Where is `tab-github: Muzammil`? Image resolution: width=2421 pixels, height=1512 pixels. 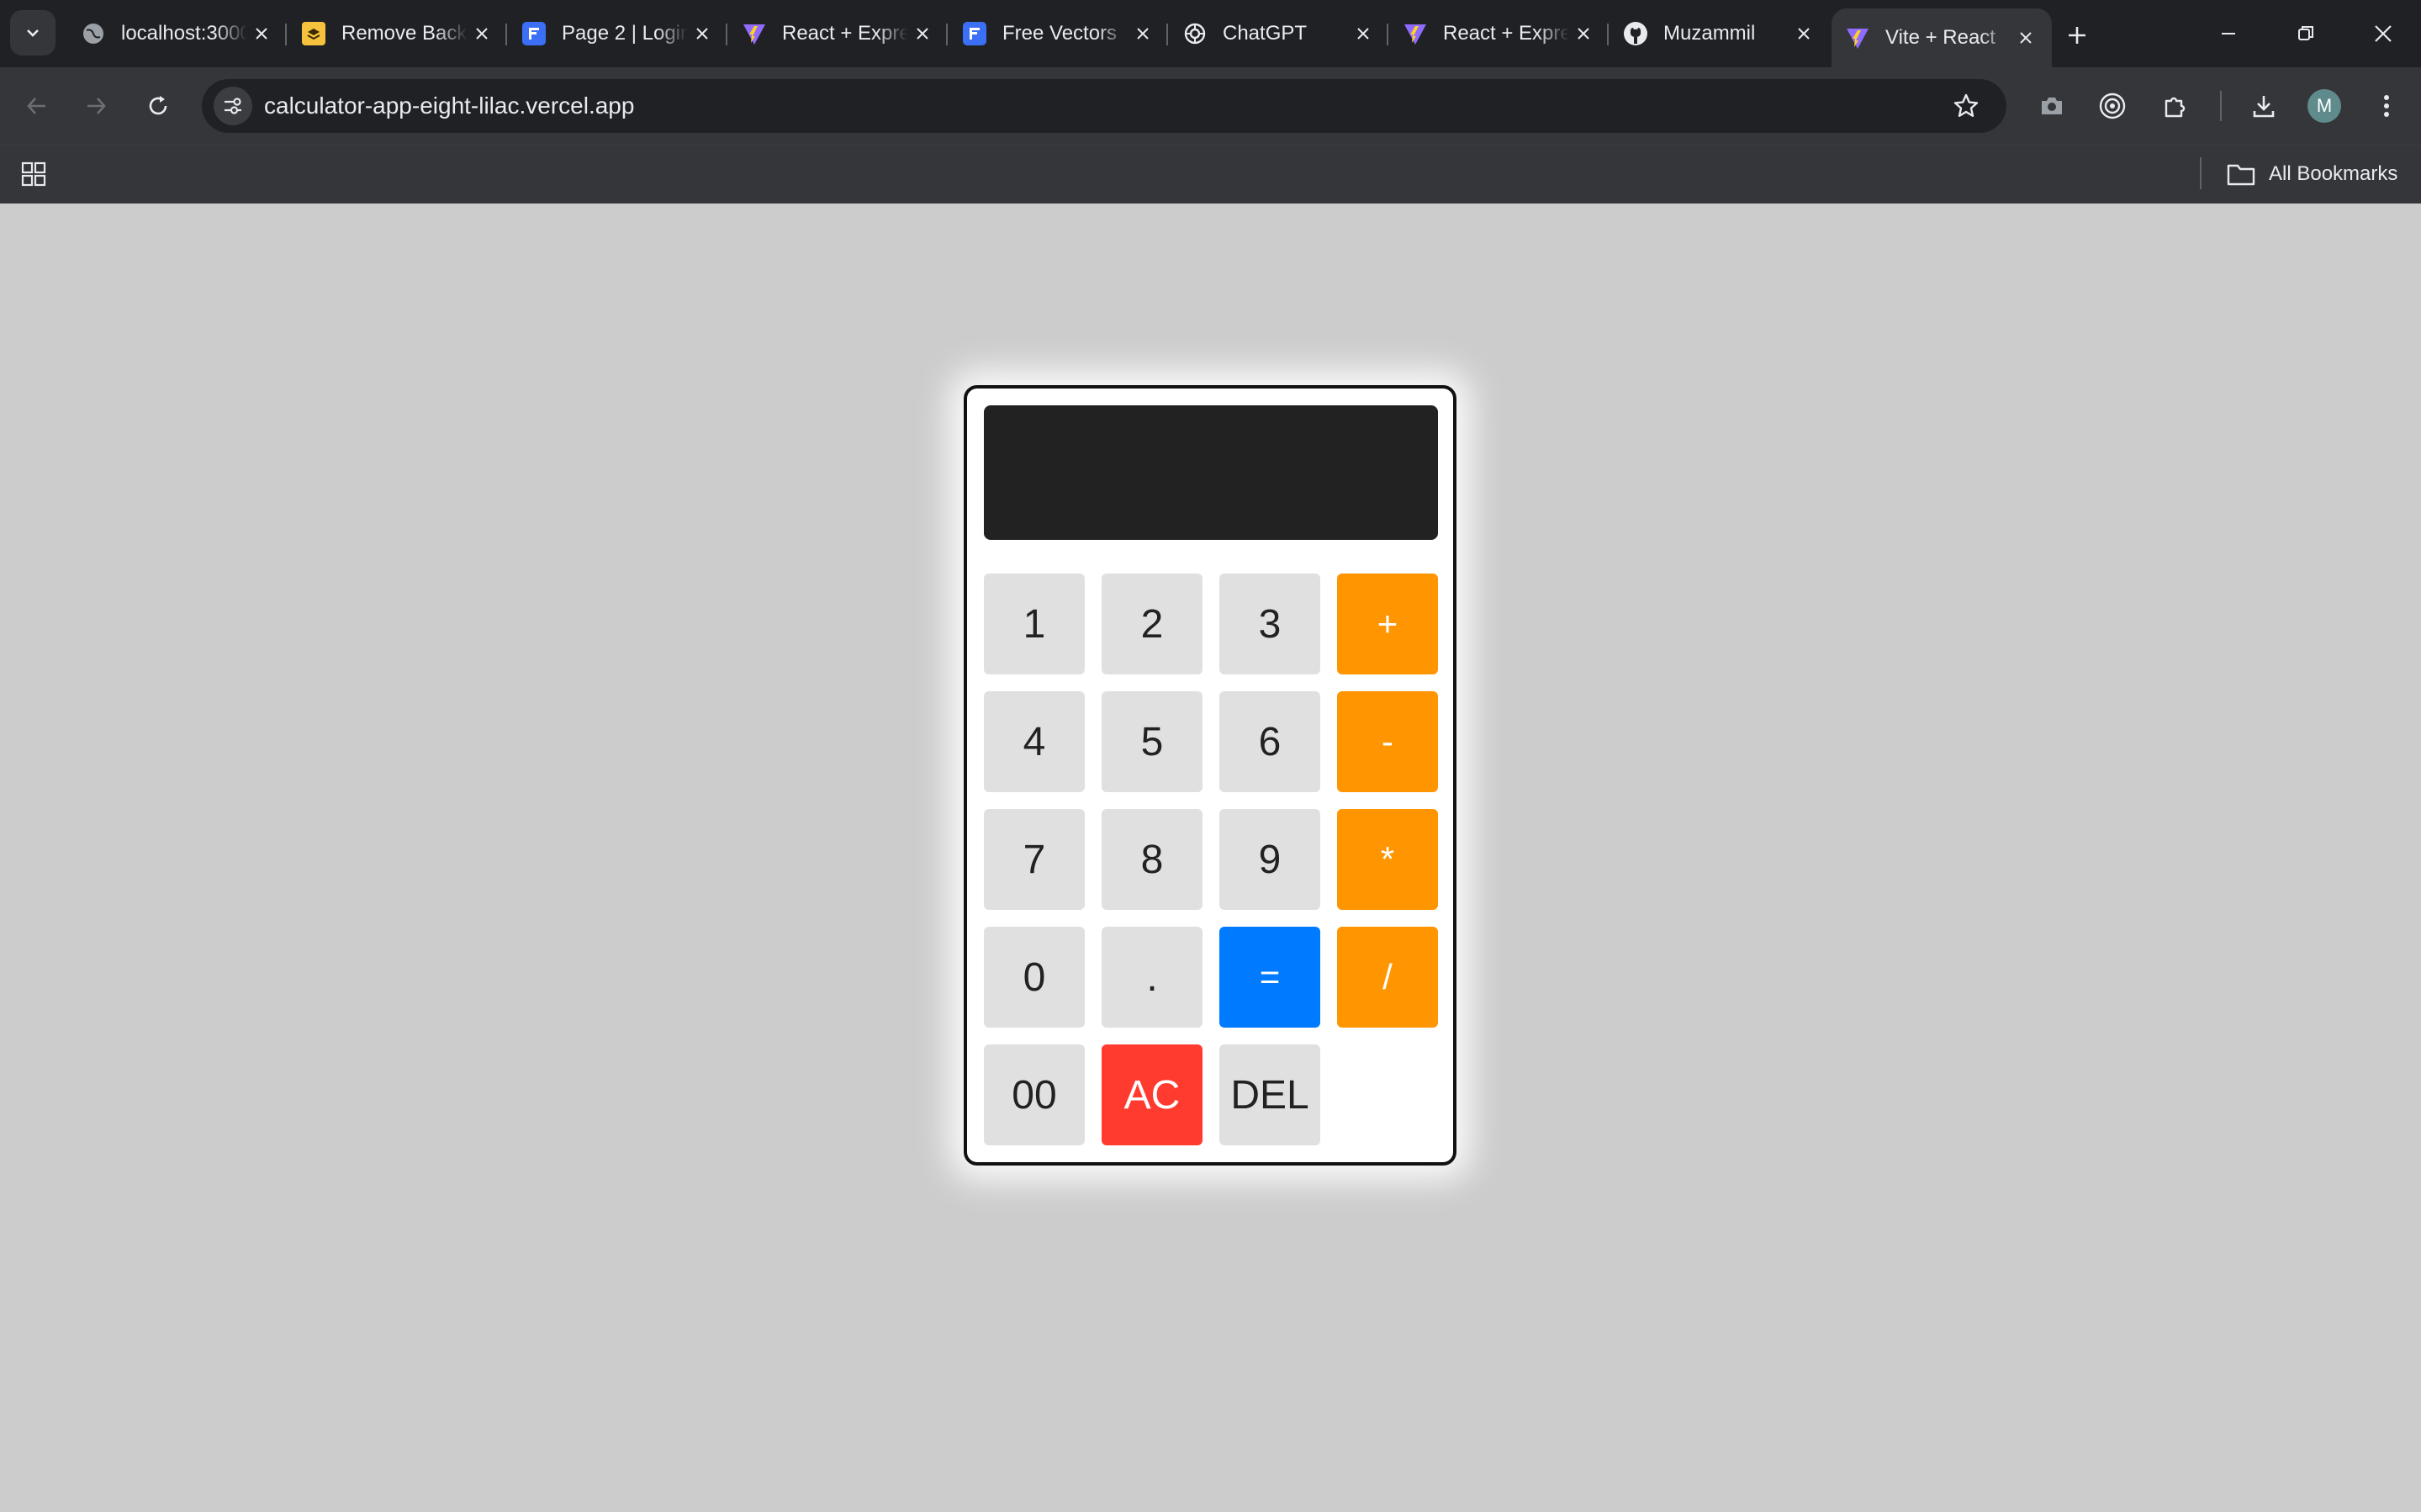 tab-github: Muzammil is located at coordinates (1720, 33).